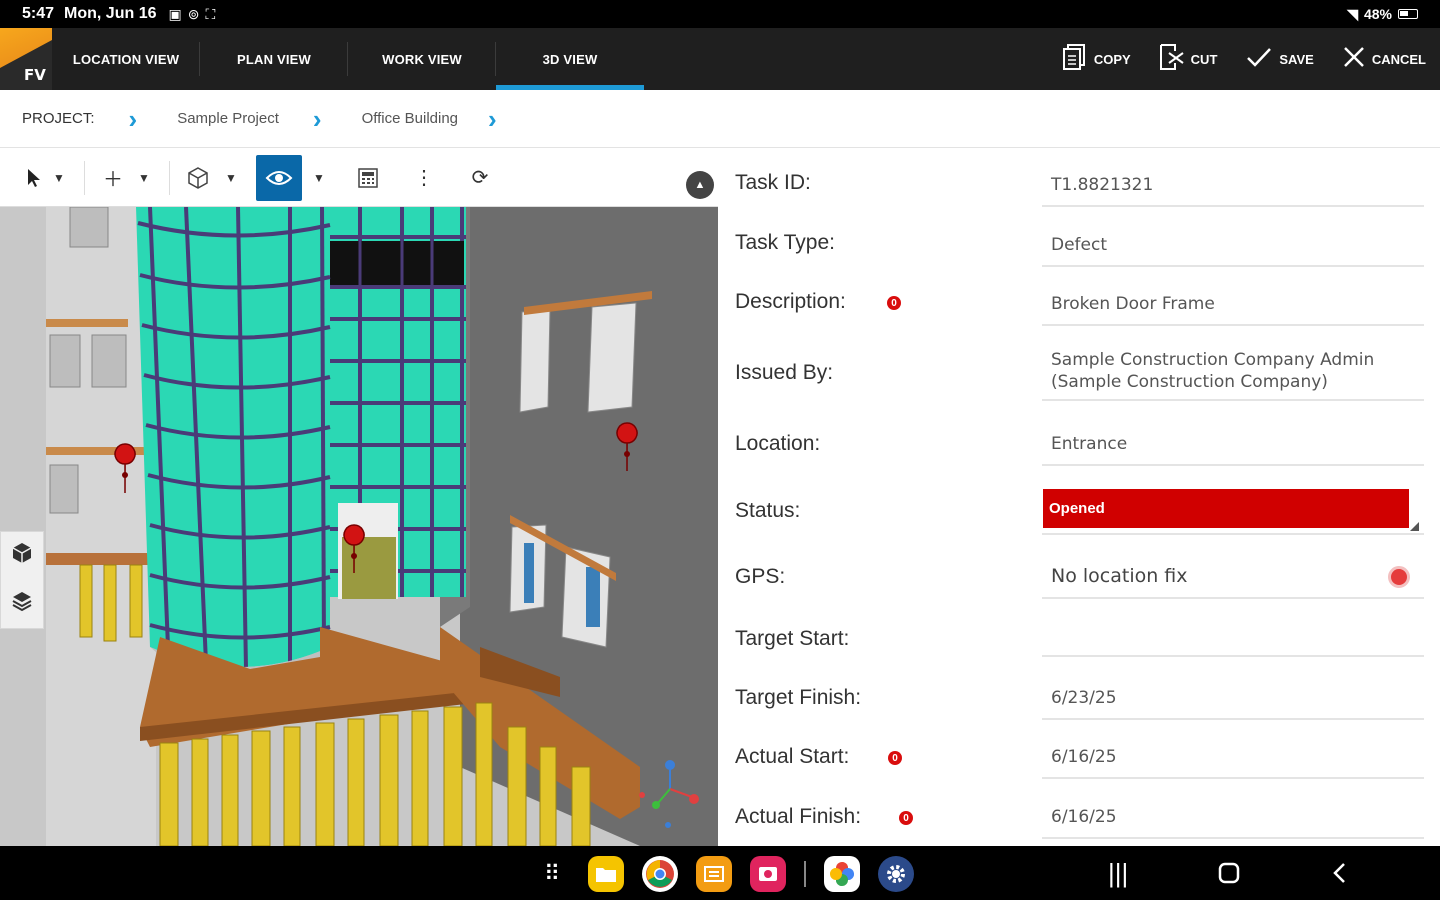 The height and width of the screenshot is (900, 1440). What do you see at coordinates (274, 59) in the screenshot?
I see `tab-plan-view: PLAN VIEW` at bounding box center [274, 59].